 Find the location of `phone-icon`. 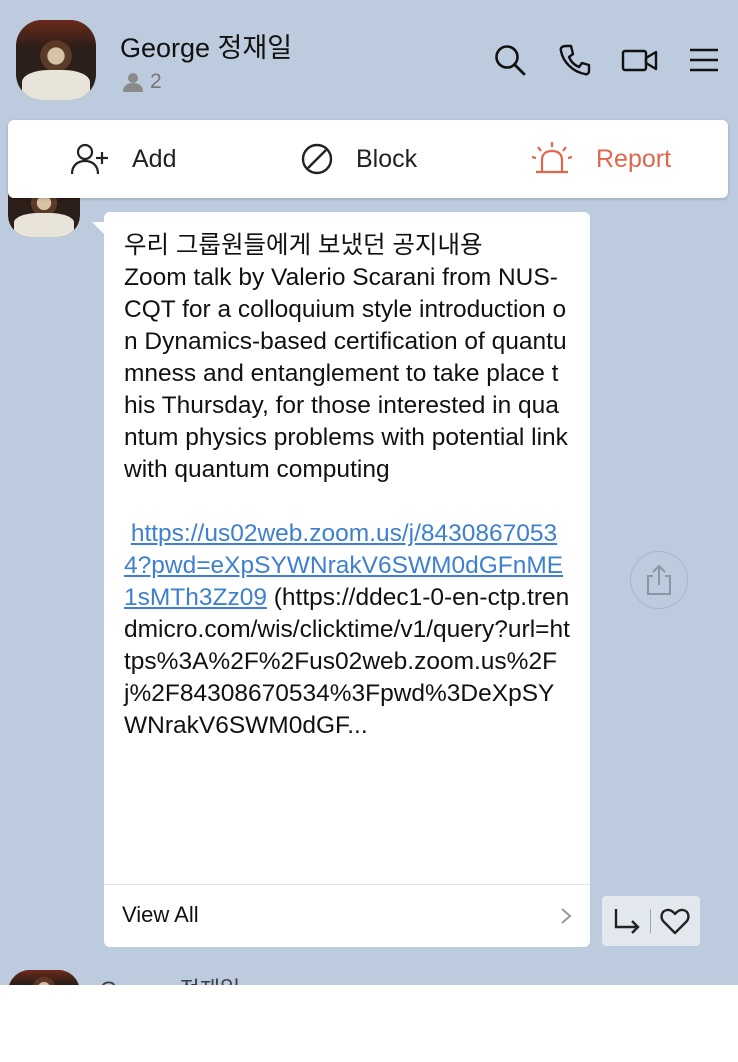

phone-icon is located at coordinates (575, 60).